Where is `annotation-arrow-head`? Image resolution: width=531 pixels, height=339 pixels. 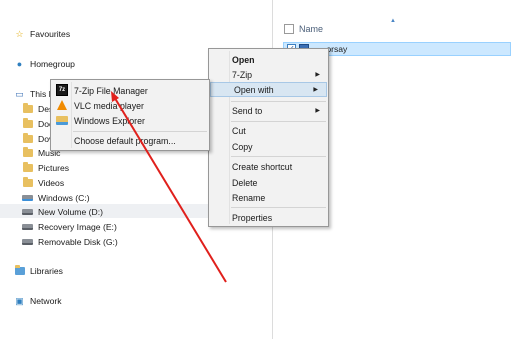 annotation-arrow-head is located at coordinates (115, 96).